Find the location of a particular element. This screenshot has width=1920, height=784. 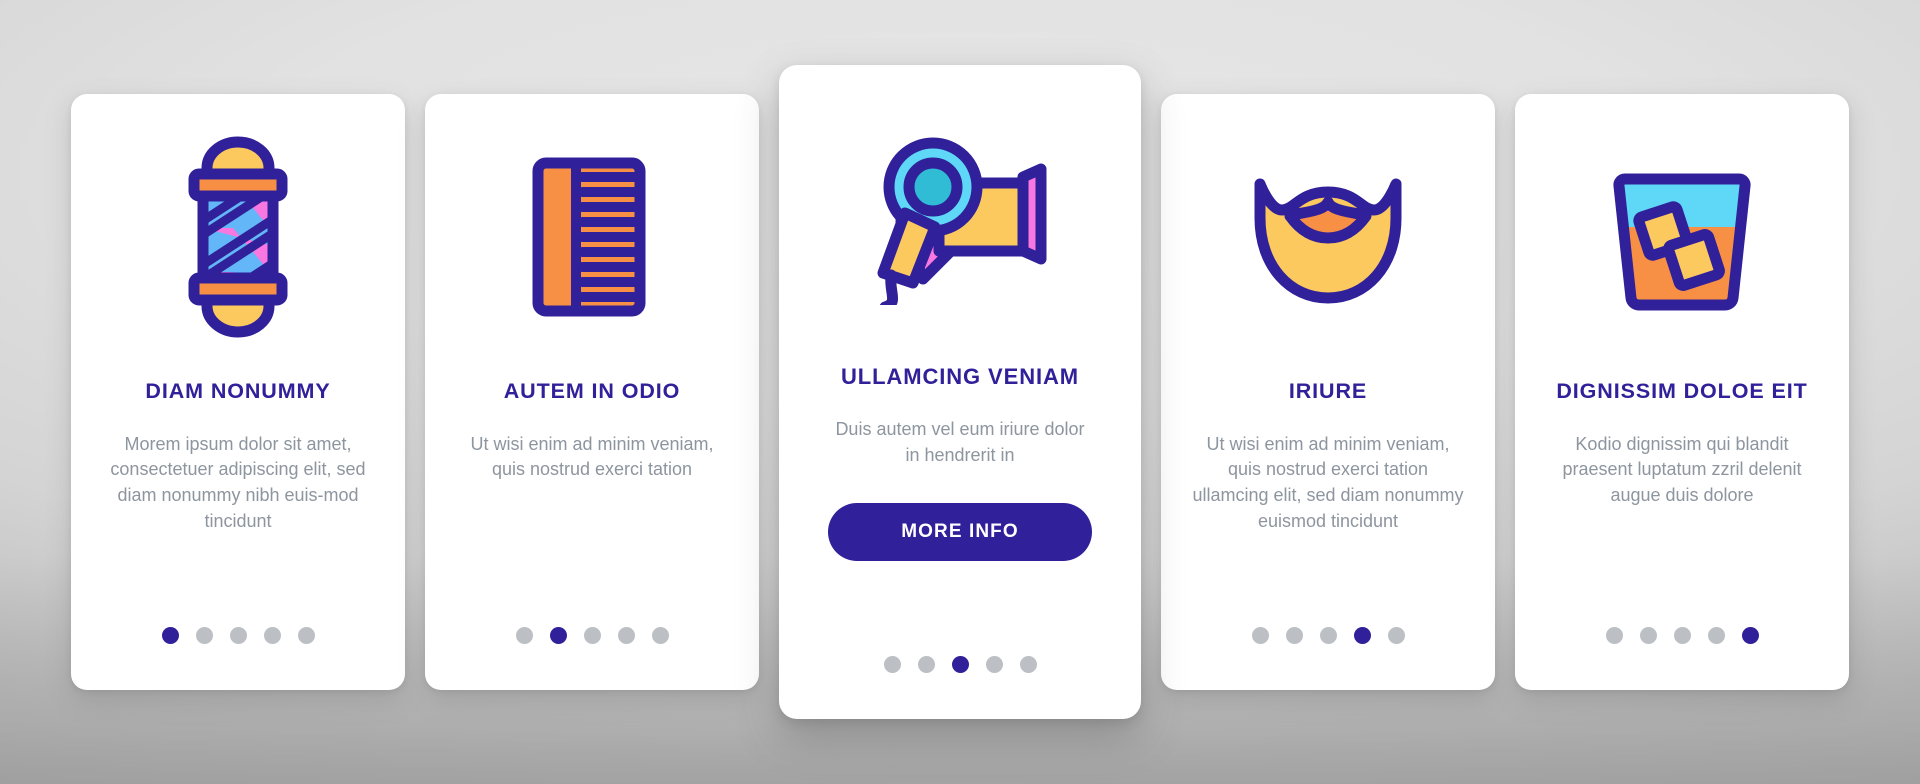

beard-icon is located at coordinates (1328, 237).